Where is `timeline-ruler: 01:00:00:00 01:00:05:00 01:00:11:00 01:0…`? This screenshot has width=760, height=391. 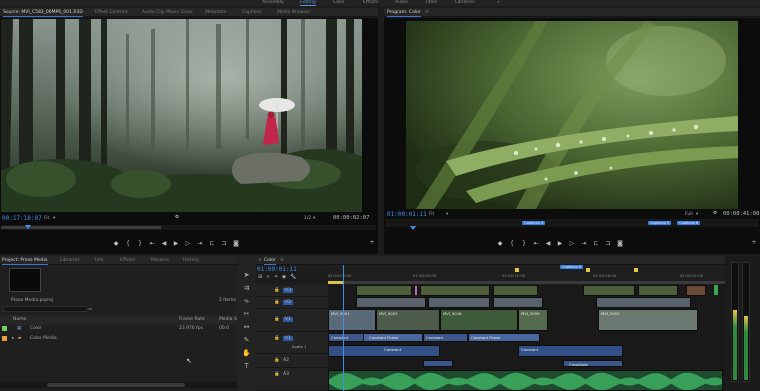
timeline-ruler: 01:00:00:00 01:00:05:00 01:00:11:00 01:0… is located at coordinates (526, 274).